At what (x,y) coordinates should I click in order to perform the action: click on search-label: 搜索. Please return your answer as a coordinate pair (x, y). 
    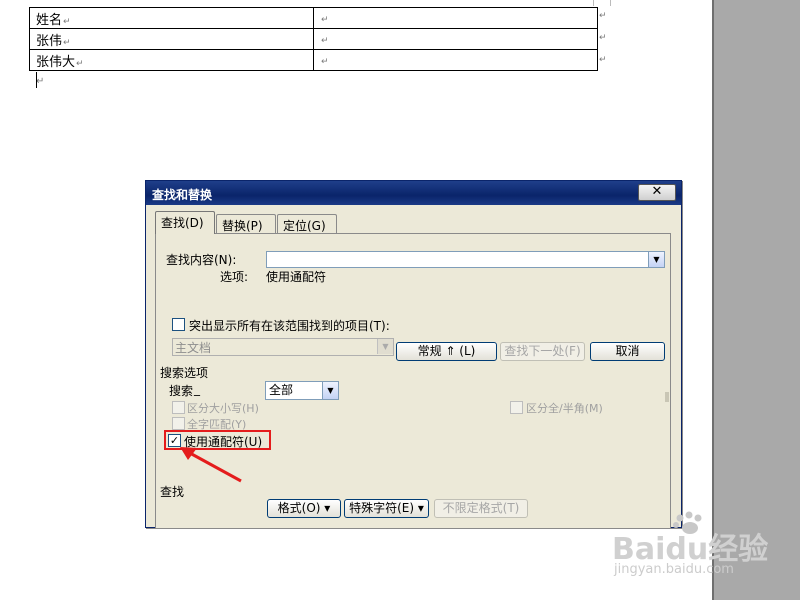
    Looking at the image, I should click on (181, 391).